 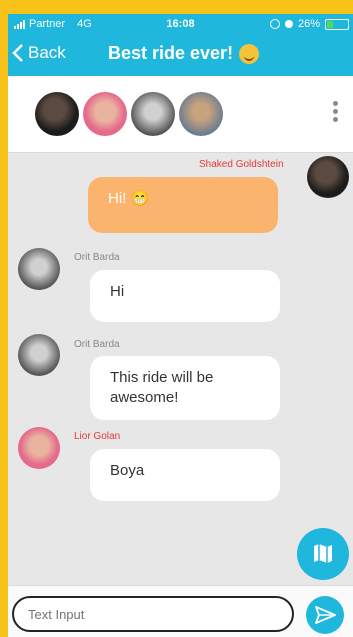 I want to click on battery-icon, so click(x=337, y=24).